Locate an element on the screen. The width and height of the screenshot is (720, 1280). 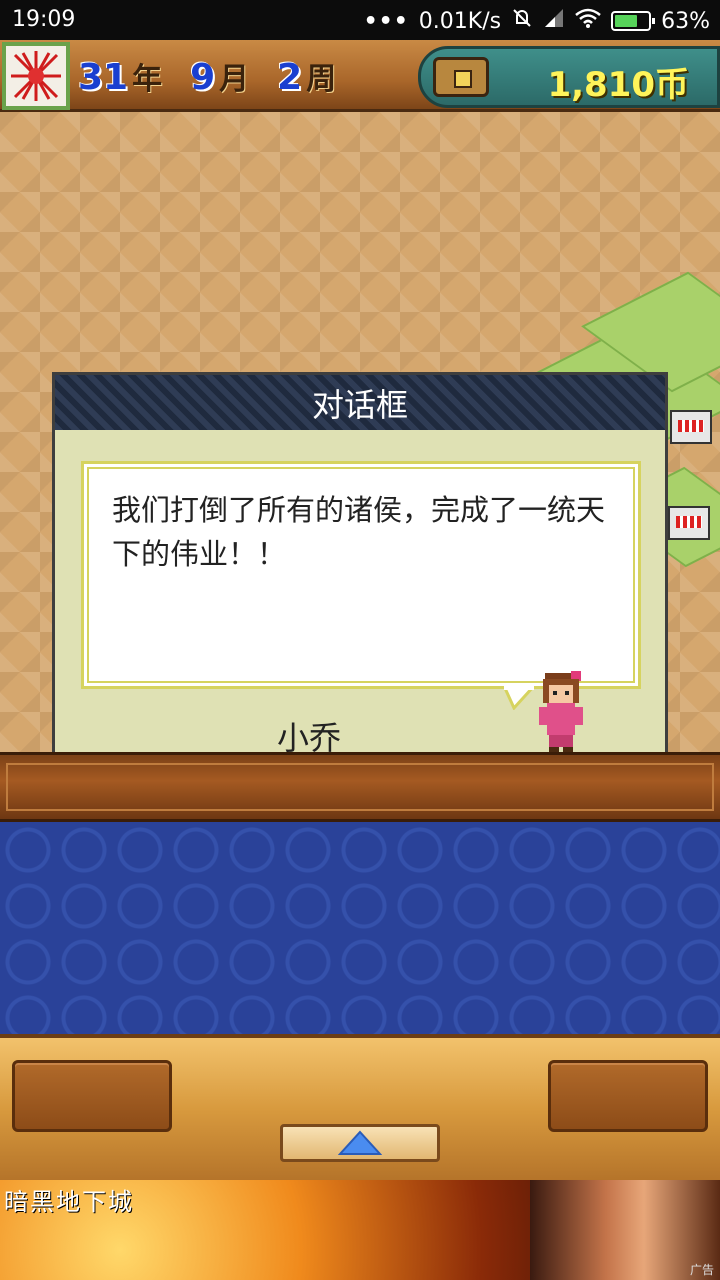
week-number: 2 is located at coordinates (290, 77).